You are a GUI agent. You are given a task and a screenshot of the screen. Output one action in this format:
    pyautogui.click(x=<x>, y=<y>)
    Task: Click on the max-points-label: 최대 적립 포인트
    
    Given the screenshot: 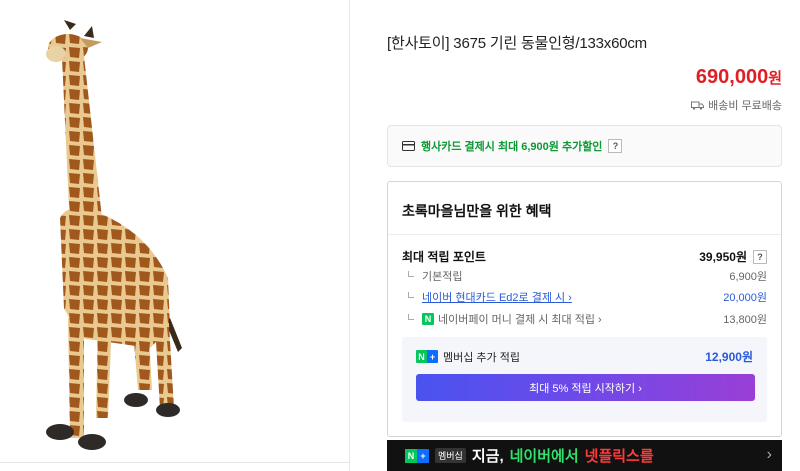 What is the action you would take?
    pyautogui.click(x=444, y=257)
    